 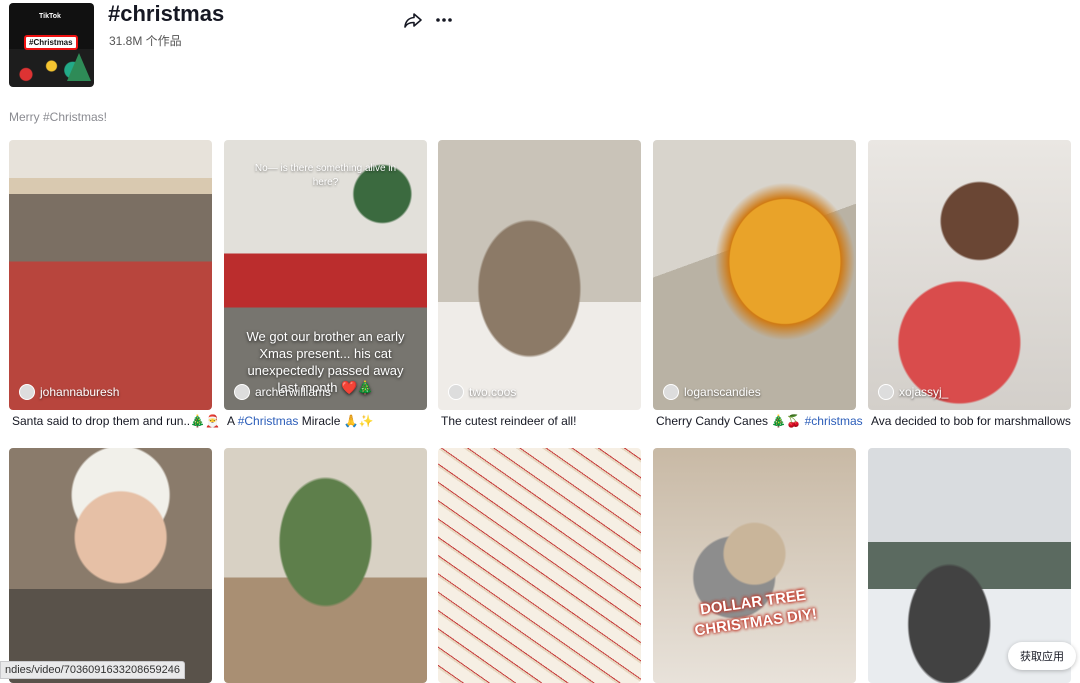 I want to click on cover-tag: #Christmas, so click(x=51, y=42).